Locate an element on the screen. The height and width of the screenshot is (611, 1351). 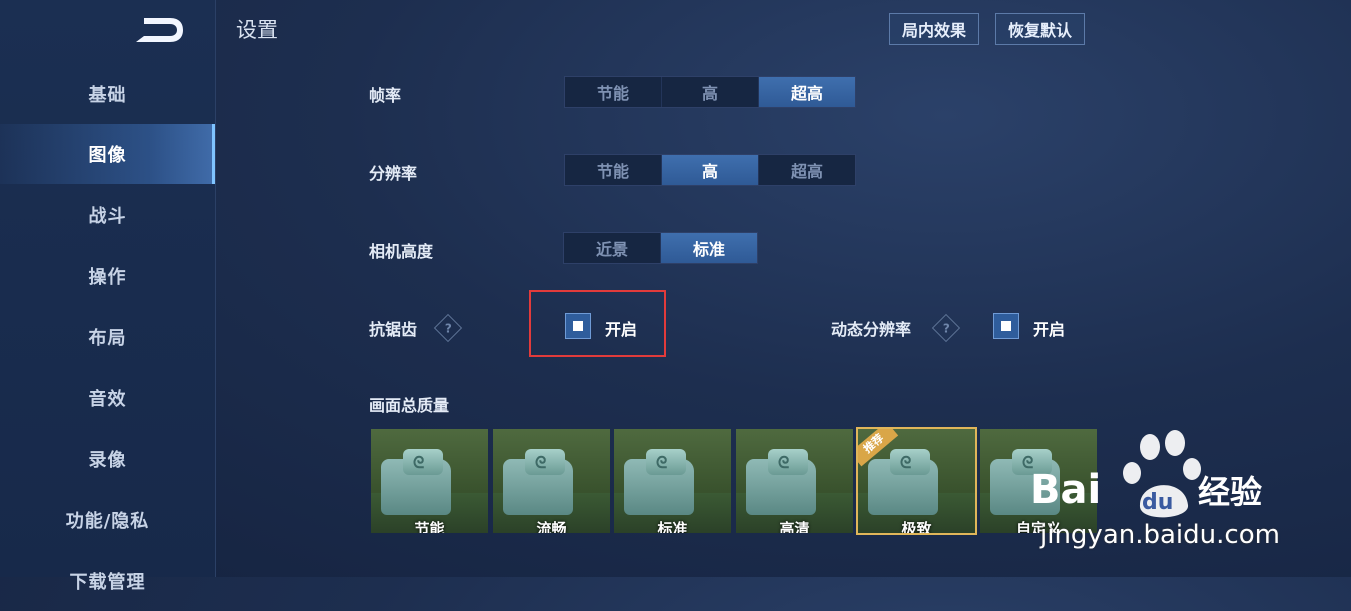
sidebar-item-download-management: 下载管理 is located at coordinates (107, 581).